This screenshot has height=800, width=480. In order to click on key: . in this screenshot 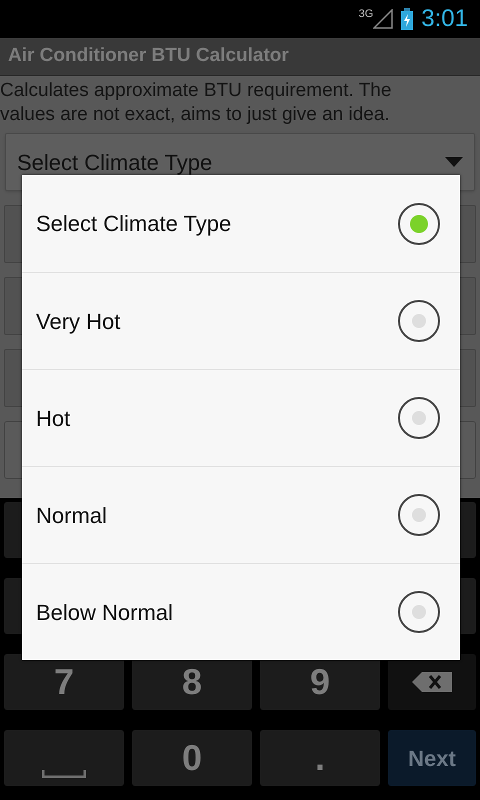, I will do `click(320, 758)`.